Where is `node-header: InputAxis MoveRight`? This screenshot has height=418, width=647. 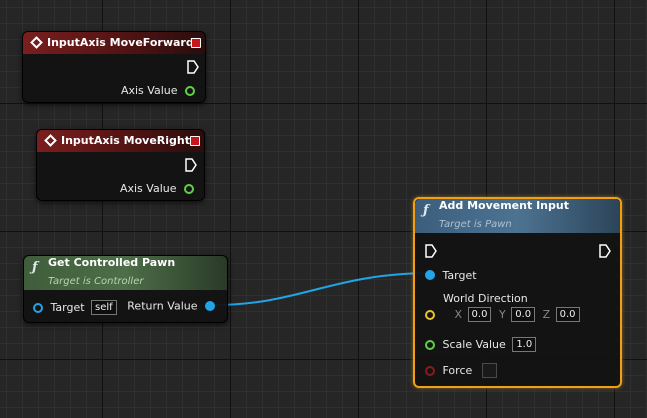
node-header: InputAxis MoveRight is located at coordinates (120, 141).